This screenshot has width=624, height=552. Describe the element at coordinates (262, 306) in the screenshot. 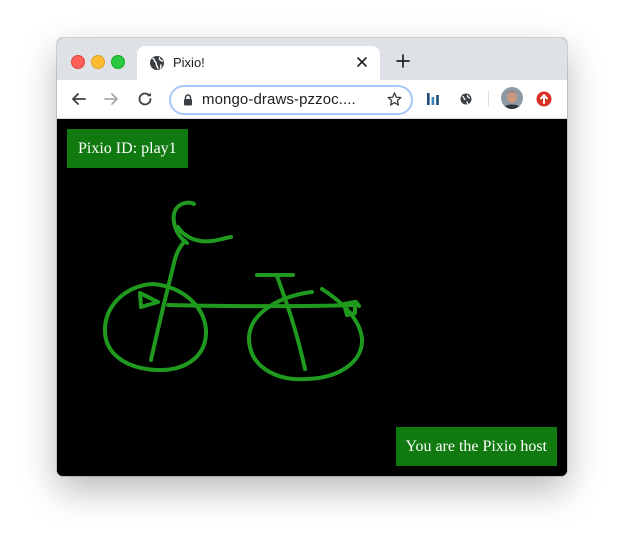

I see `top-tube-stroke` at that location.